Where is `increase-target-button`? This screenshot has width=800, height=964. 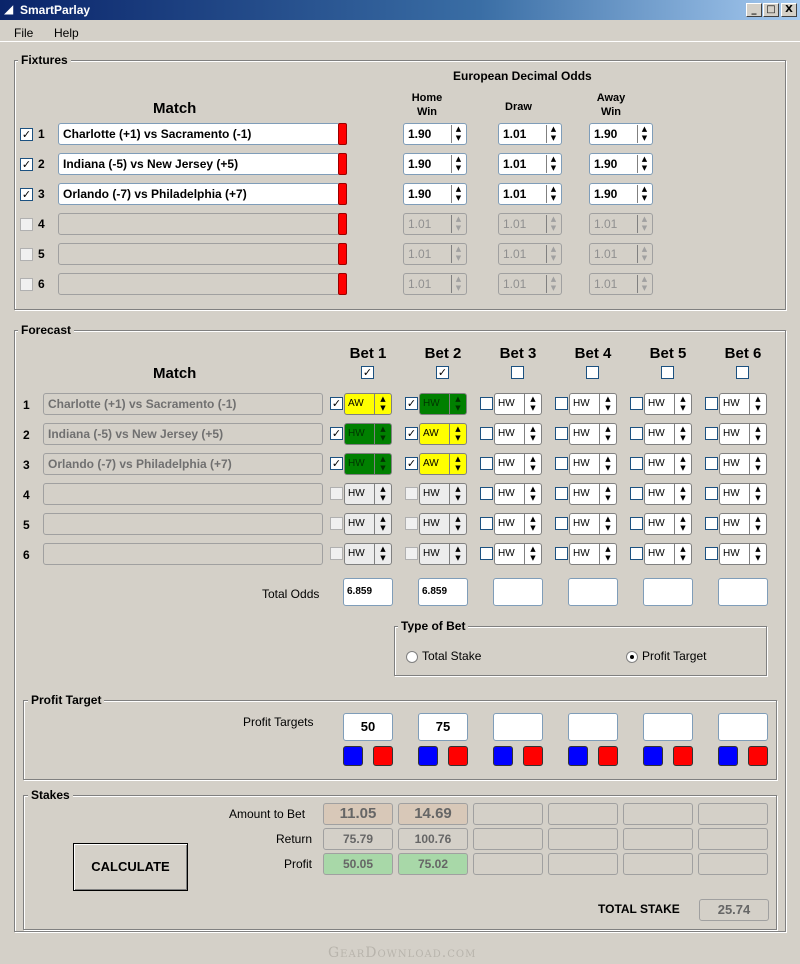
increase-target-button is located at coordinates (428, 756).